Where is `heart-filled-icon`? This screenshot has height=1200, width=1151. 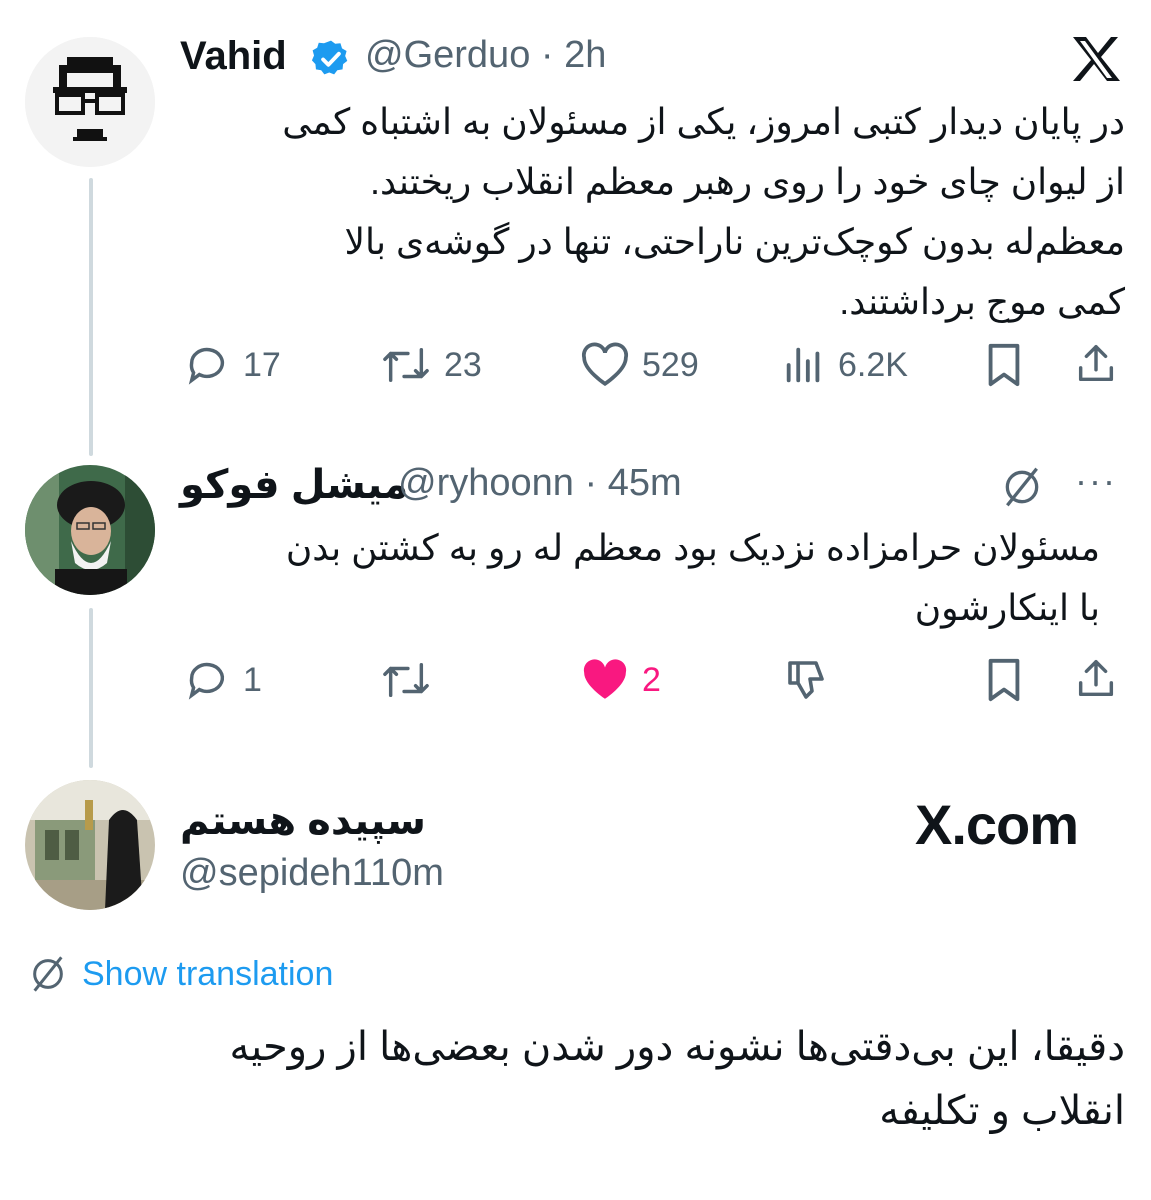
heart-filled-icon is located at coordinates (605, 679).